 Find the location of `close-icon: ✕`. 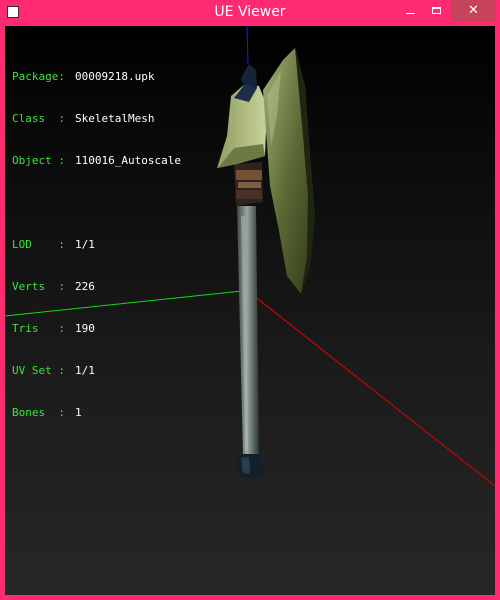

close-icon: ✕ is located at coordinates (473, 10).